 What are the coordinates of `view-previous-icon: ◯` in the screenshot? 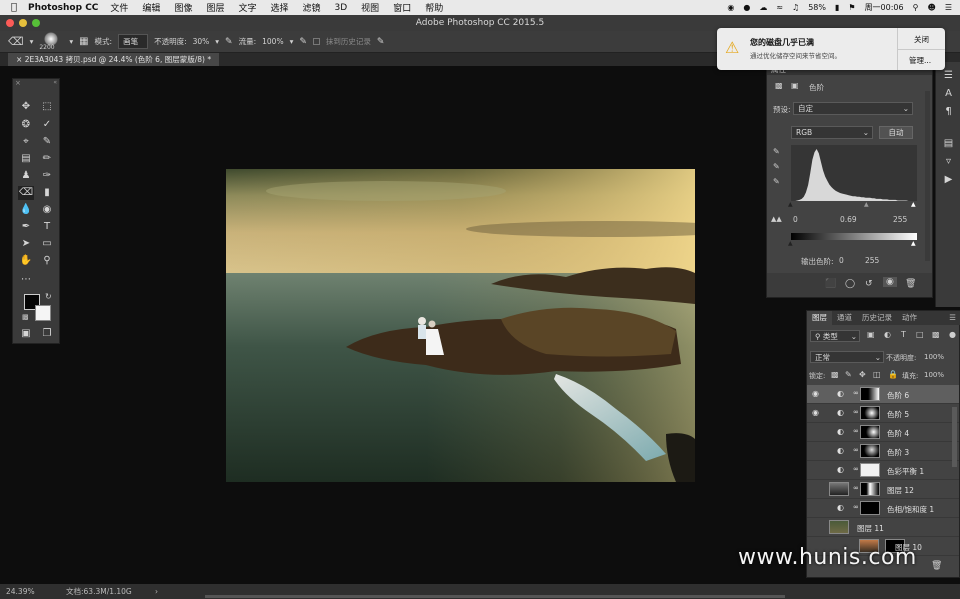 It's located at (850, 284).